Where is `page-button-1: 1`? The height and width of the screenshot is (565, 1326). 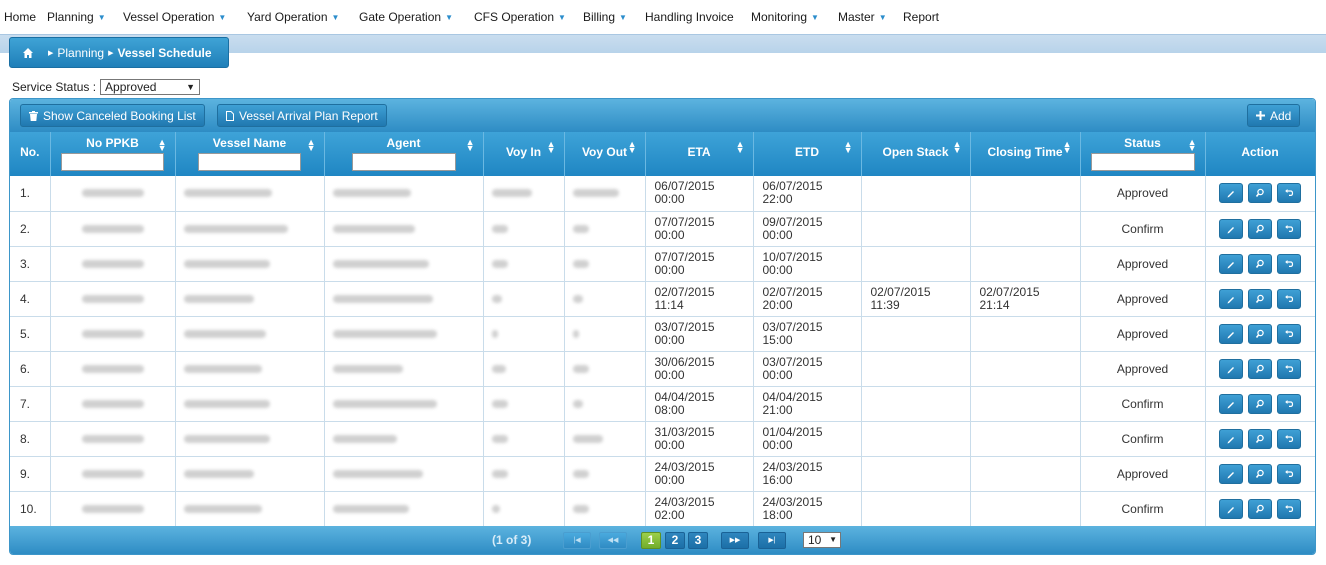
page-button-1: 1 is located at coordinates (651, 540).